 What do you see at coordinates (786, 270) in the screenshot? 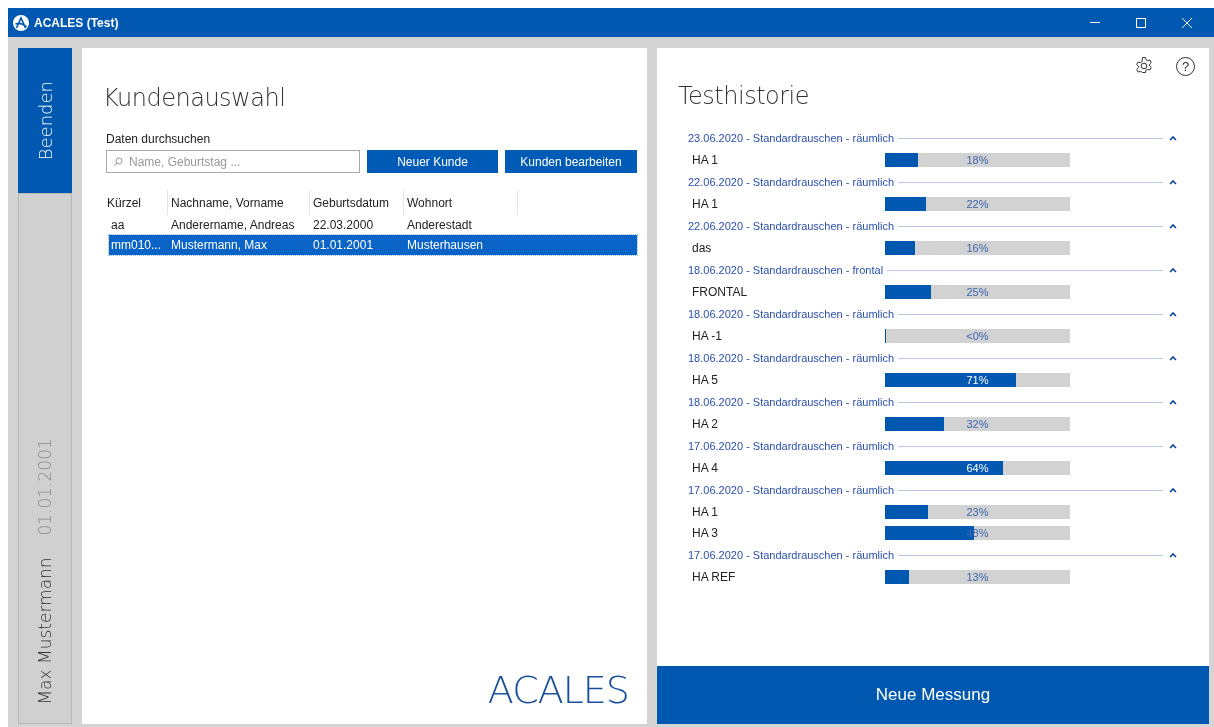
I see `test-header: 18.06.2020 - Standardrauschen - frontal` at bounding box center [786, 270].